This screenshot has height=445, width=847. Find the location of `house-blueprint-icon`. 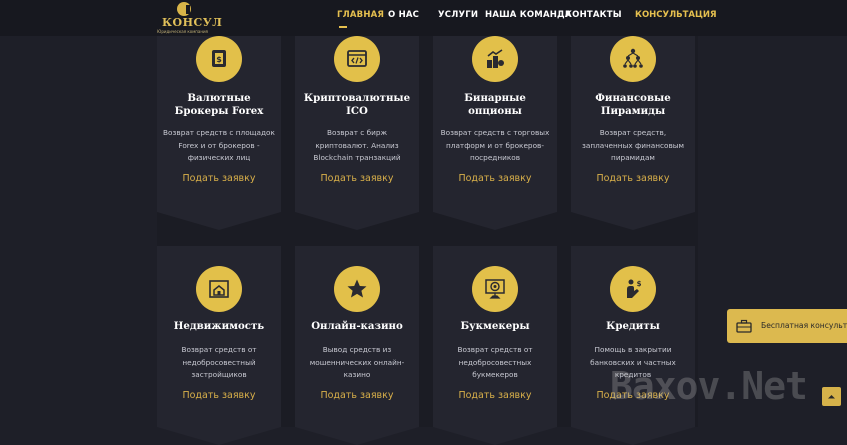

house-blueprint-icon is located at coordinates (219, 289).